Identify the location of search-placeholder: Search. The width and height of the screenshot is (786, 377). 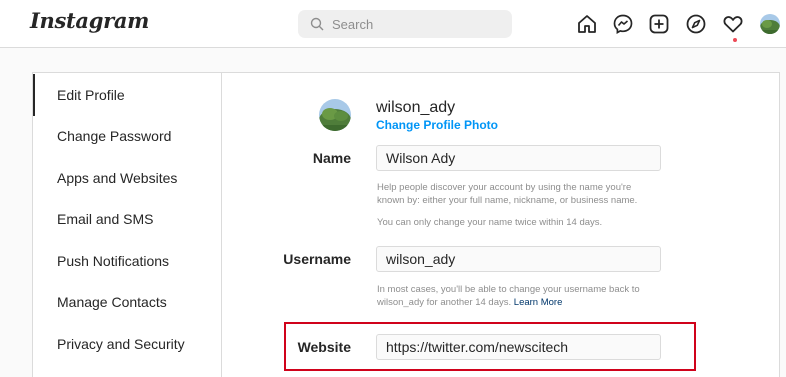
(353, 24).